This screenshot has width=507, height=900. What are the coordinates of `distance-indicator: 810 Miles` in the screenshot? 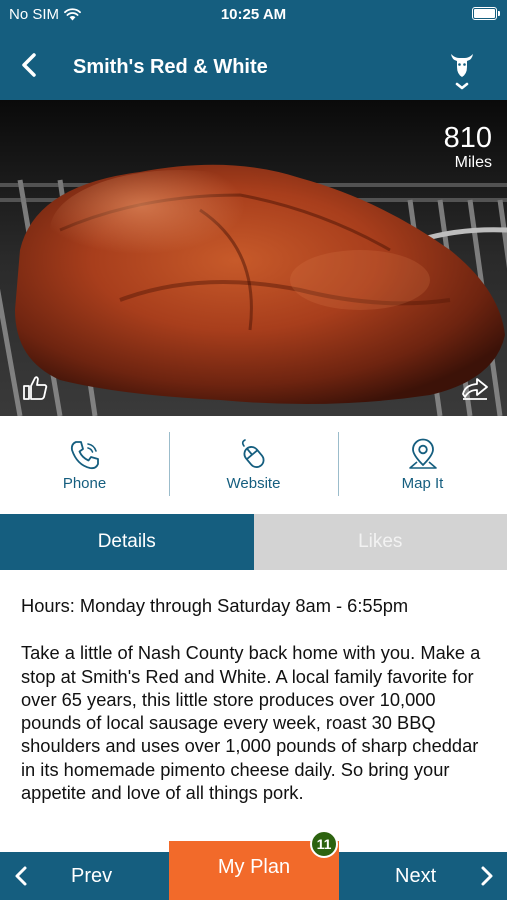 It's located at (468, 147).